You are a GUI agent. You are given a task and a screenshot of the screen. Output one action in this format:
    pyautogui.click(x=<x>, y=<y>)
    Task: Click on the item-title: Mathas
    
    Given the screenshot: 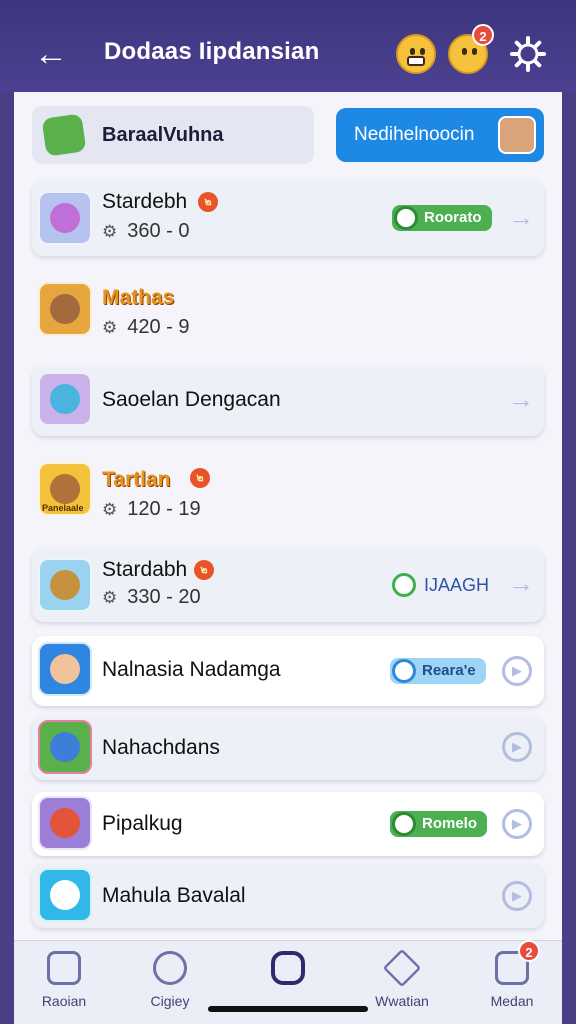 What is the action you would take?
    pyautogui.click(x=138, y=297)
    